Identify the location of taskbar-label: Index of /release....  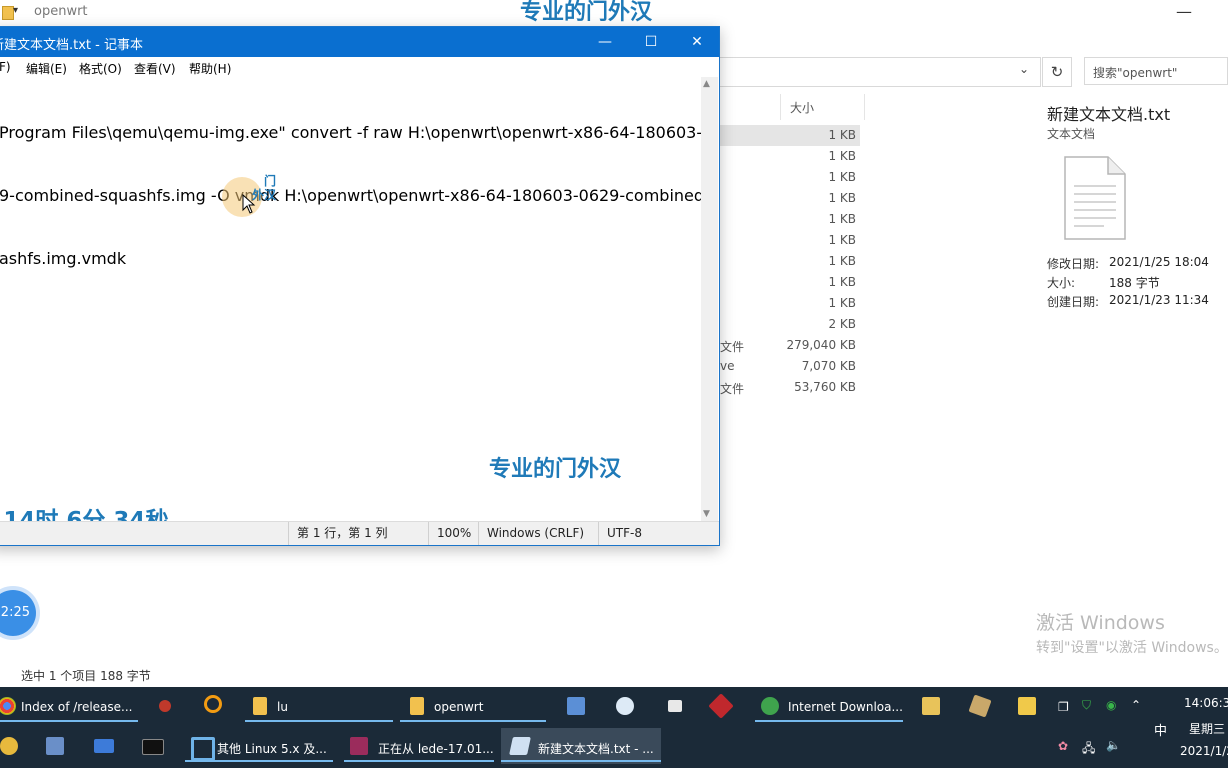
(77, 707).